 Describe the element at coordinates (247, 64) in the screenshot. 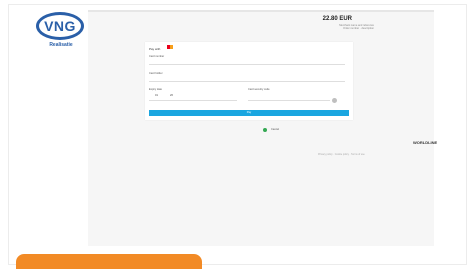

I see `card-number-input` at that location.